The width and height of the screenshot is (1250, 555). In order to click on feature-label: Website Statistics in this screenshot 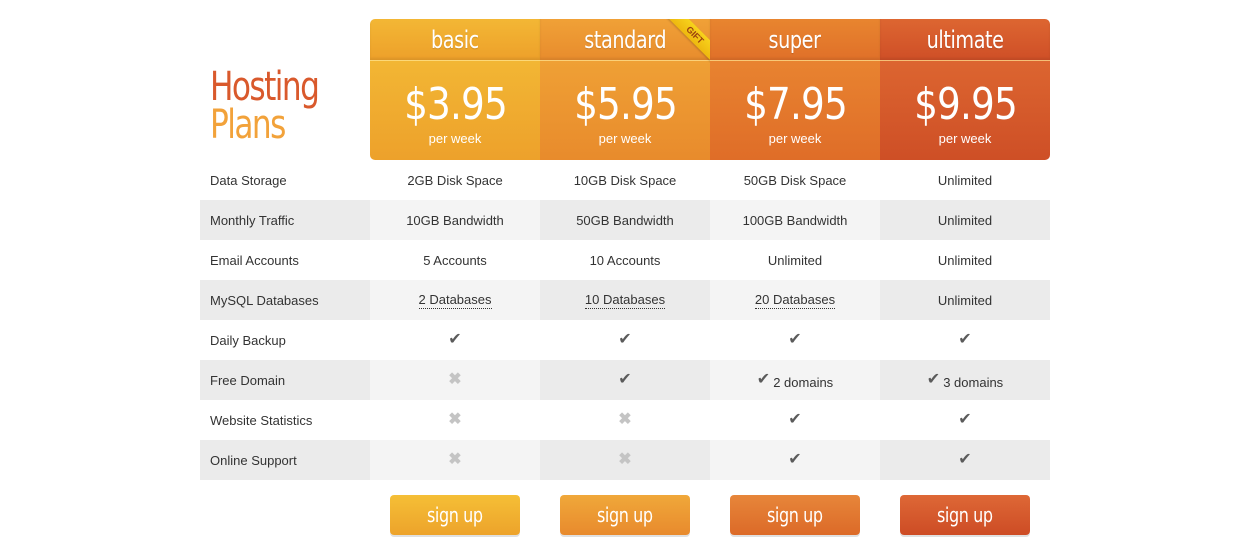, I will do `click(261, 420)`.